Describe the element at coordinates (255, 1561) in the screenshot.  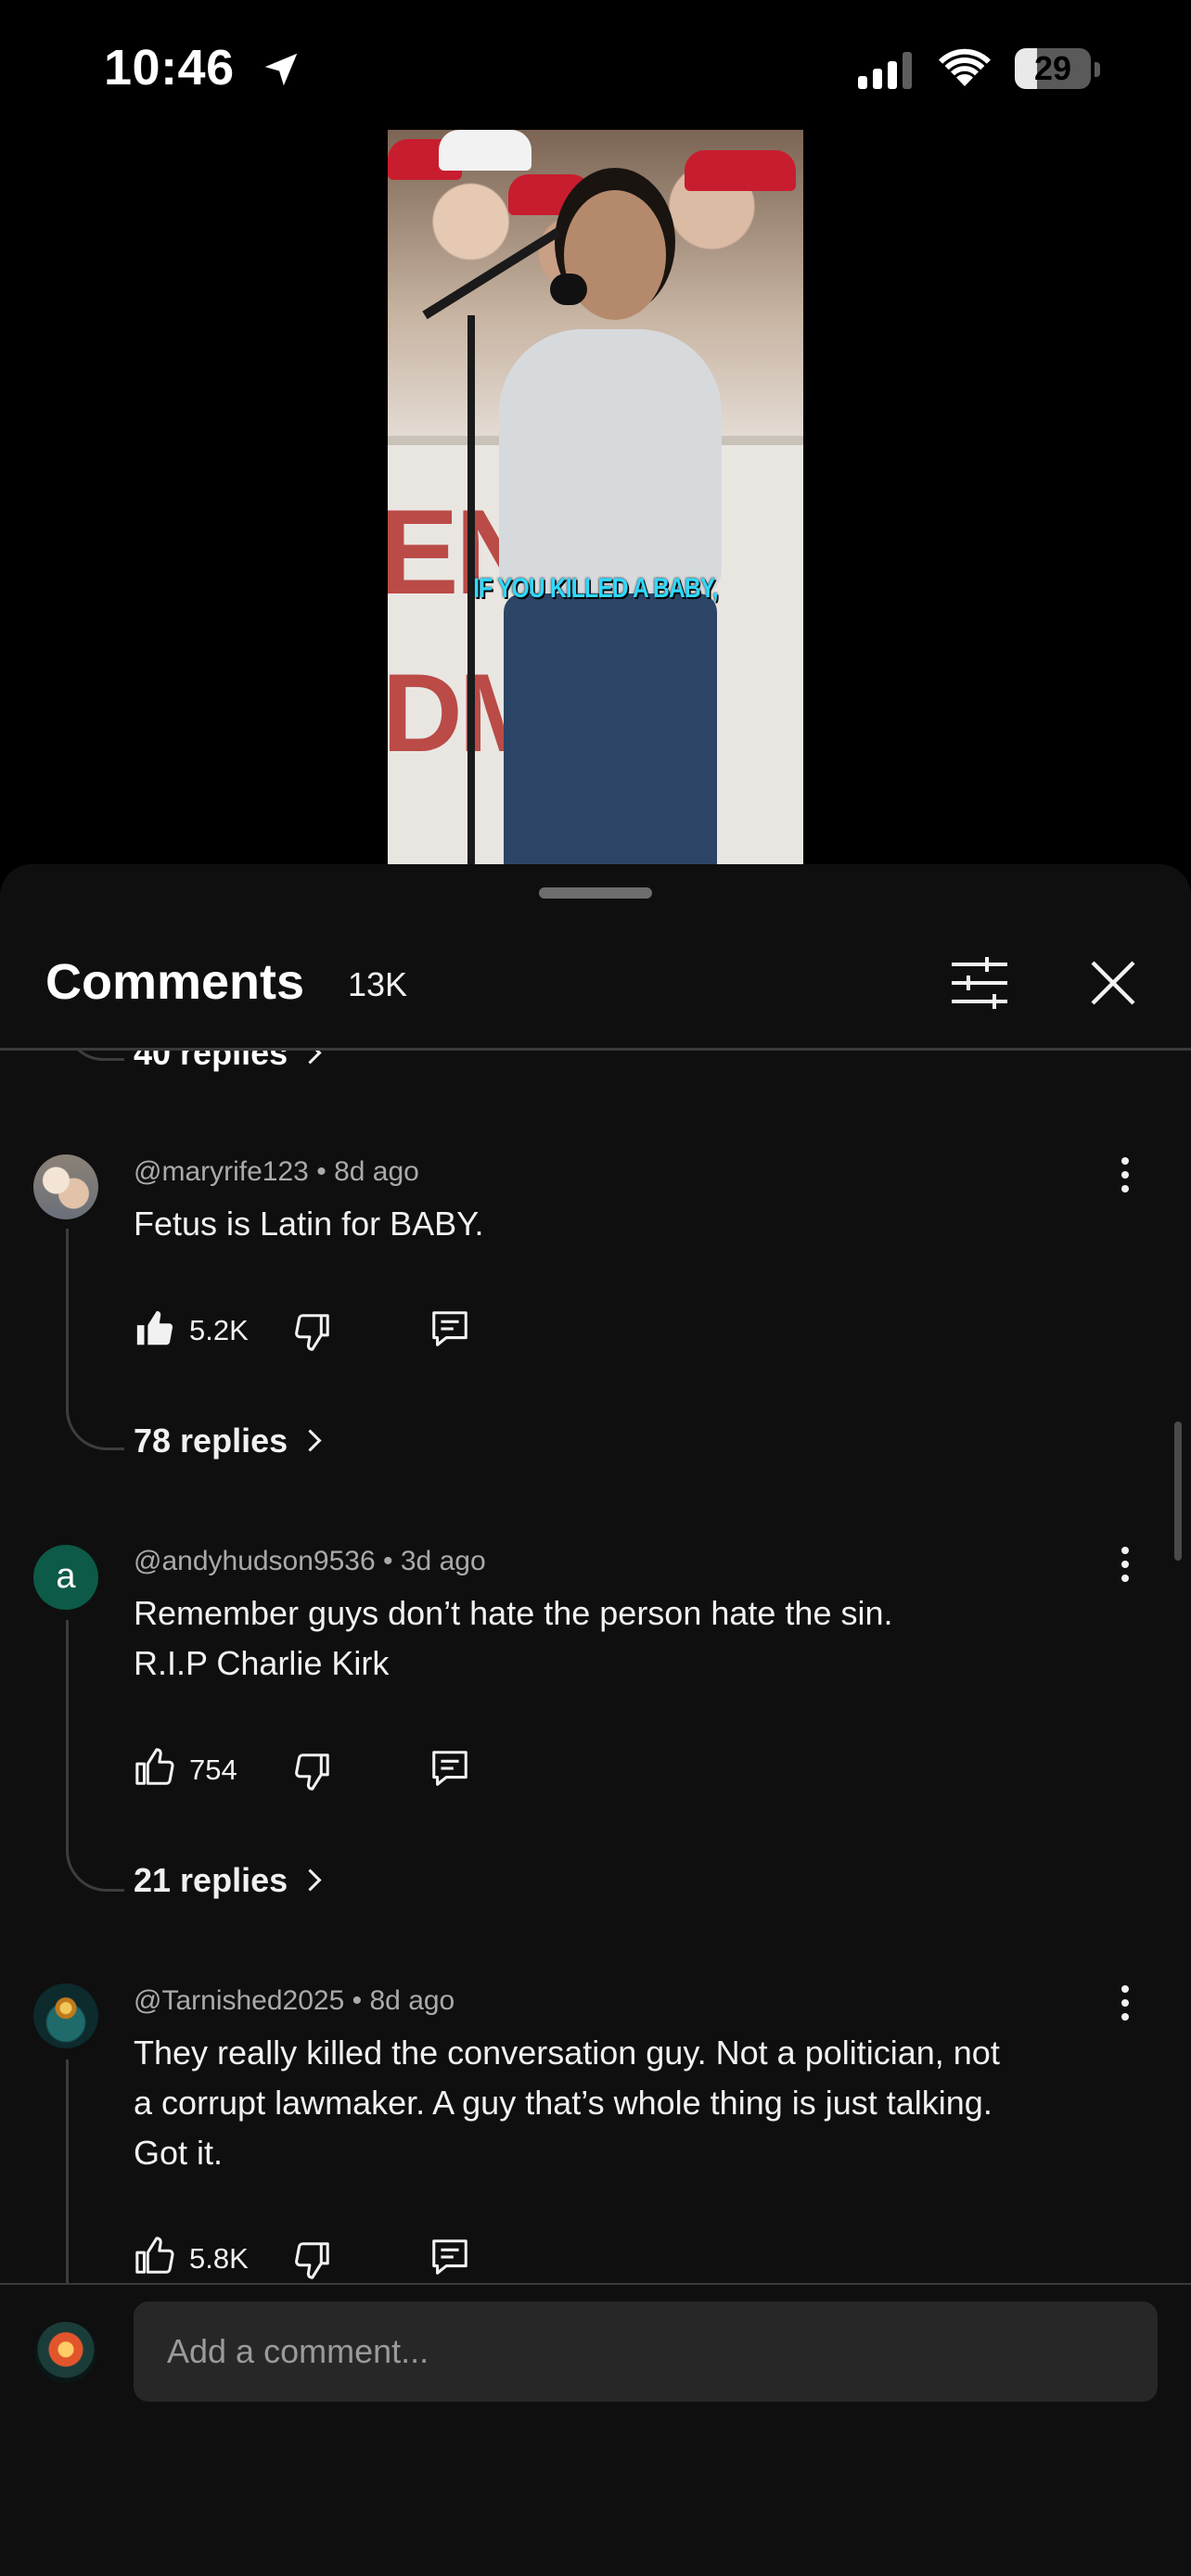
I see `comment-author: @andyhudson9536` at that location.